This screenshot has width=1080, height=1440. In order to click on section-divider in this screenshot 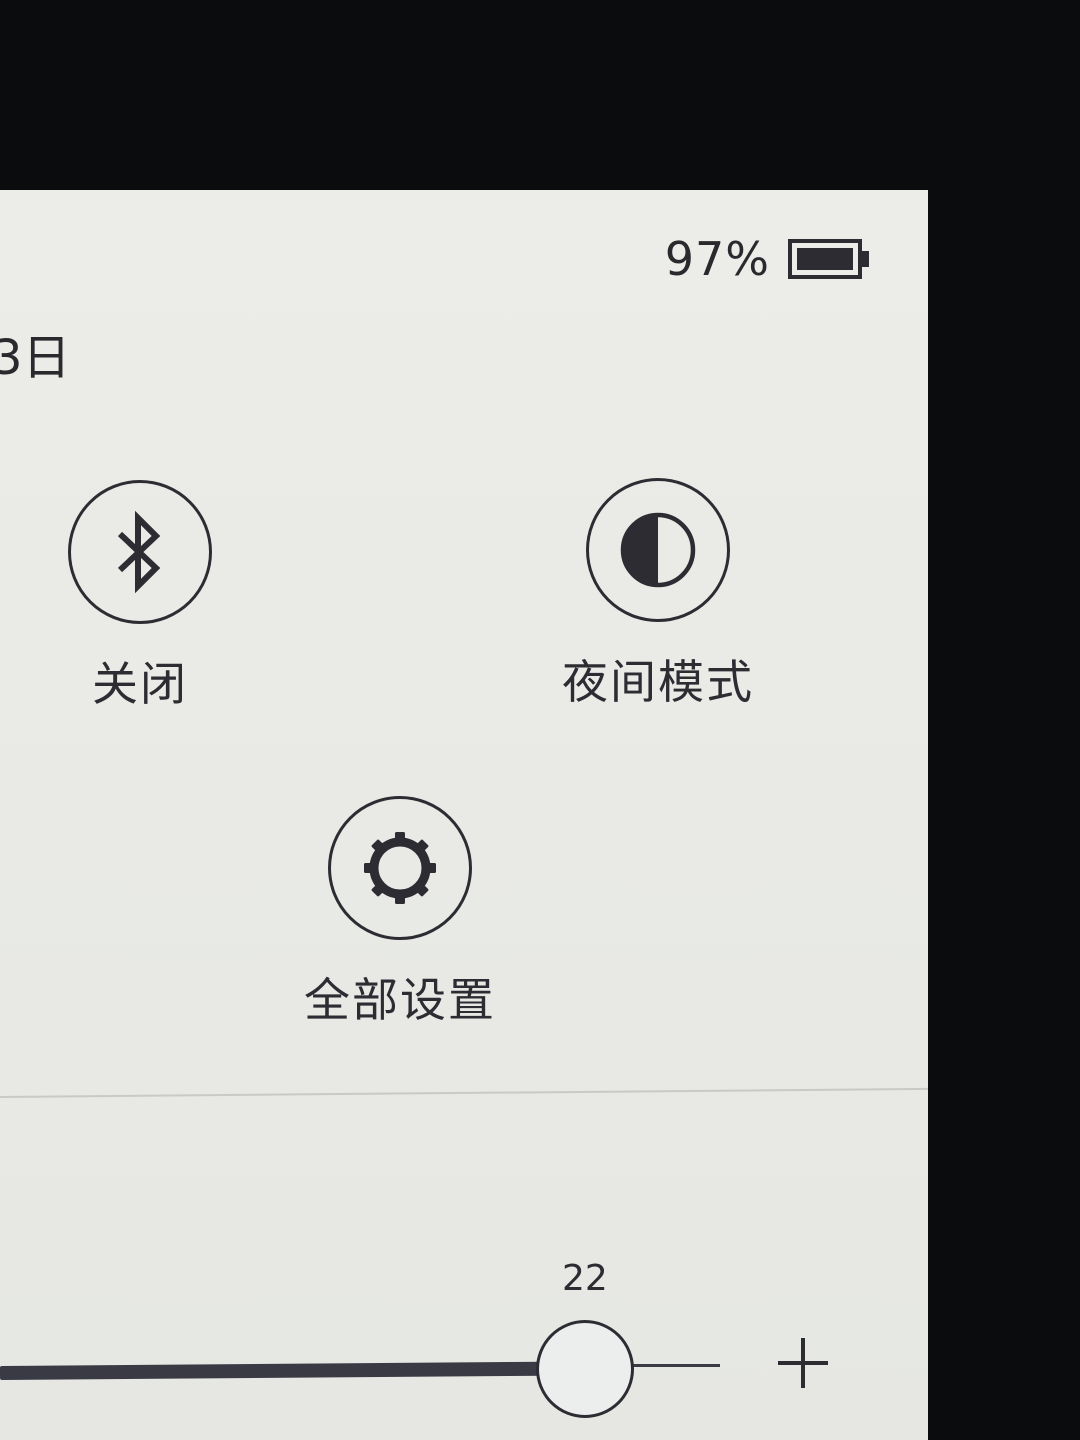, I will do `click(464, 1092)`.